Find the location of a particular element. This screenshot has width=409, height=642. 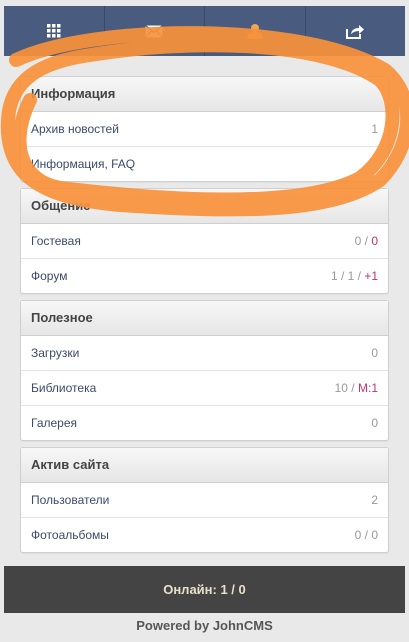

new-count: +1 is located at coordinates (371, 276).